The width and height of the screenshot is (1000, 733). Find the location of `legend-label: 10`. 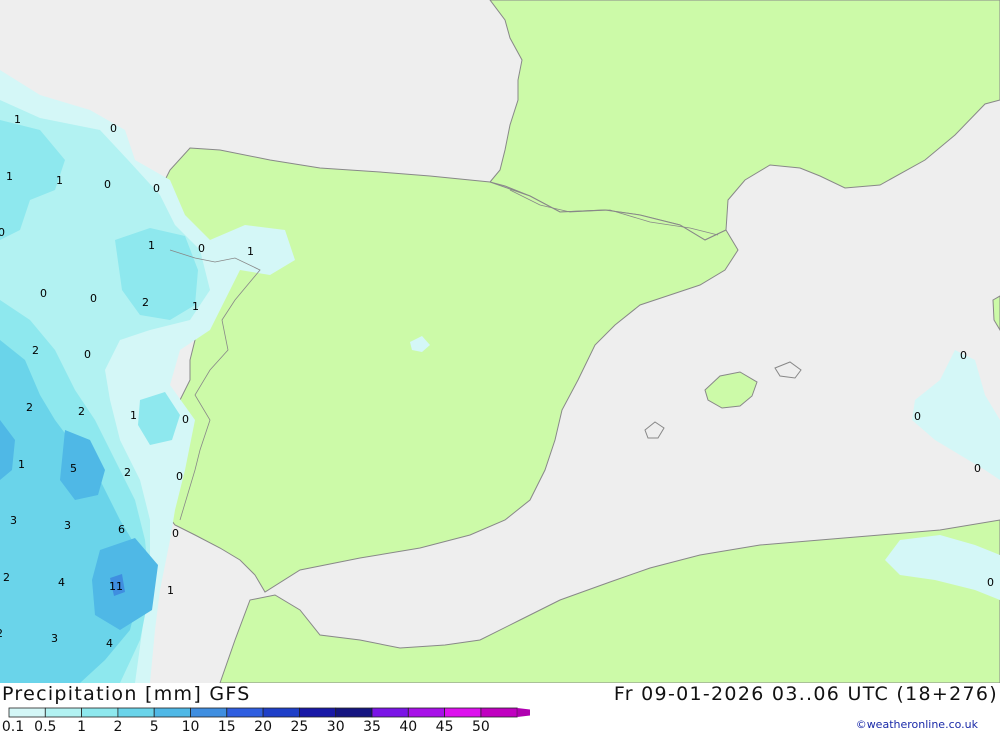

legend-label: 10 is located at coordinates (191, 726).